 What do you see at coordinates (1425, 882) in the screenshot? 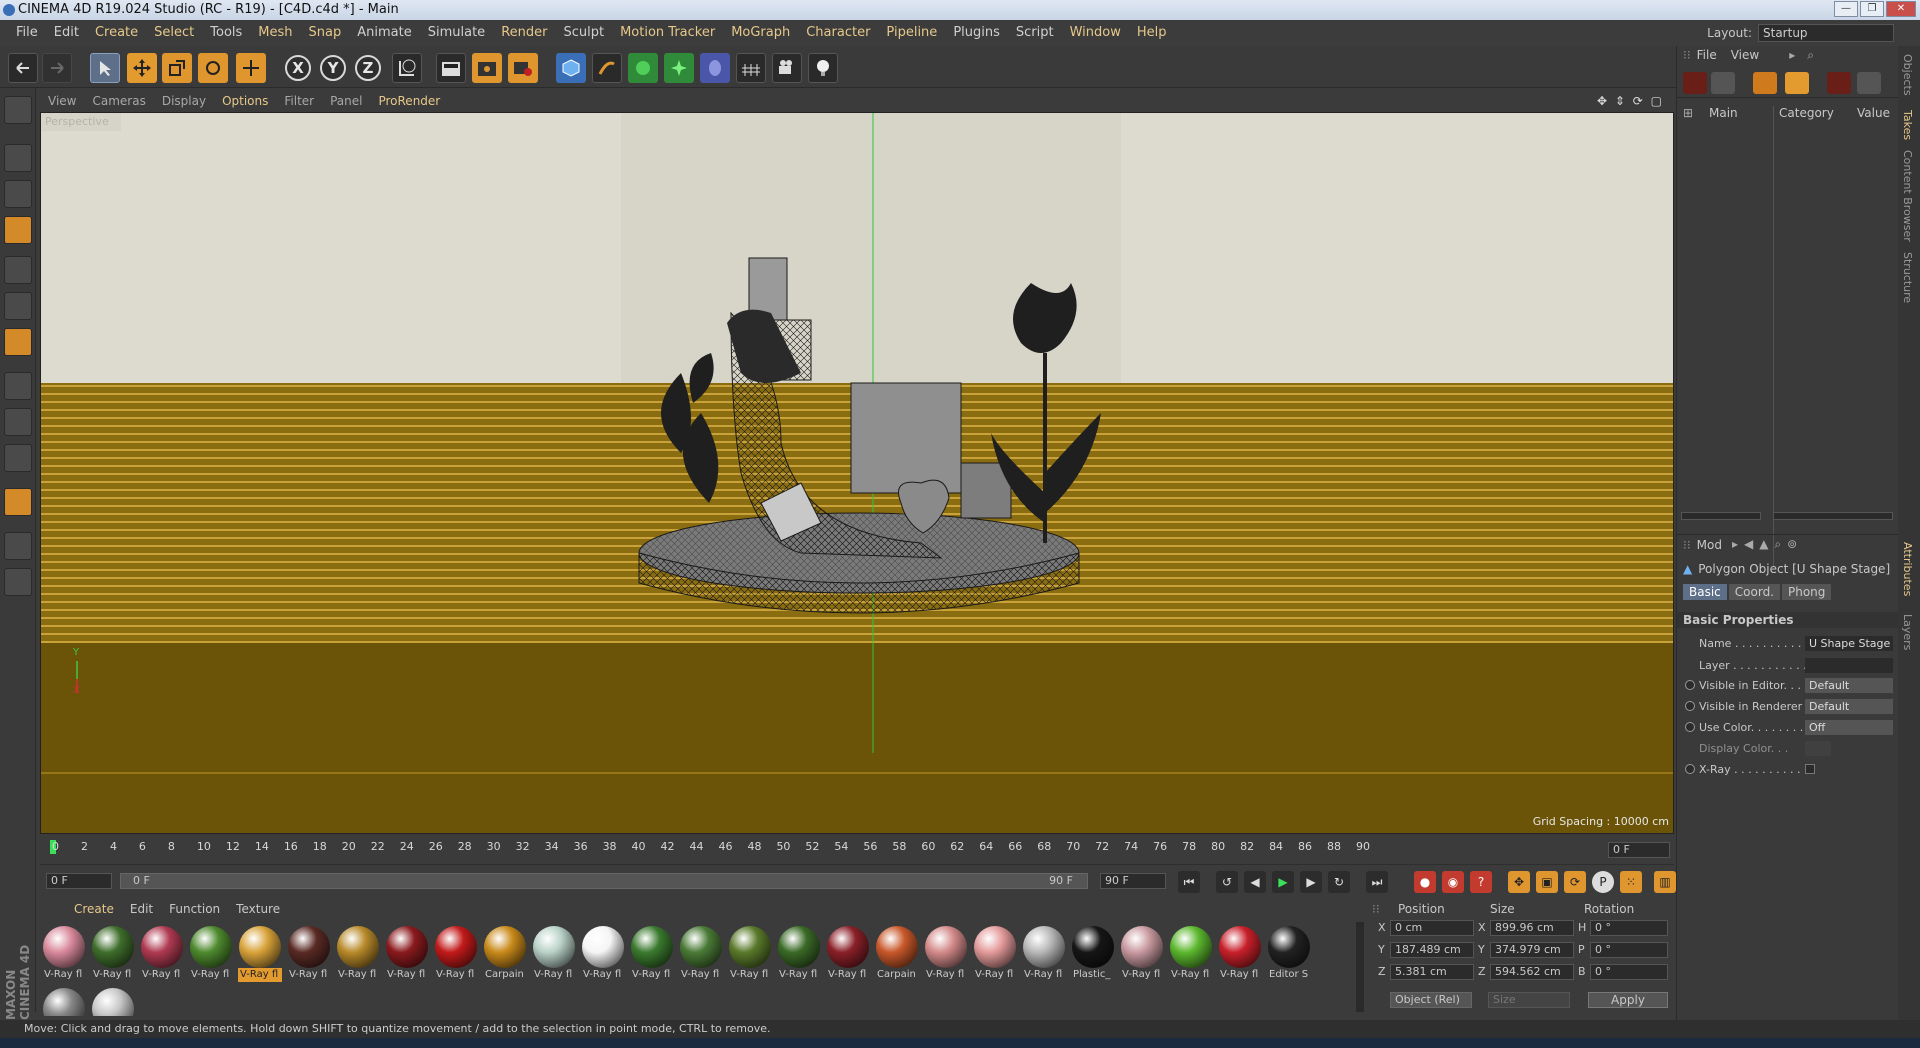
I see `record-active-objects-button: ●` at bounding box center [1425, 882].